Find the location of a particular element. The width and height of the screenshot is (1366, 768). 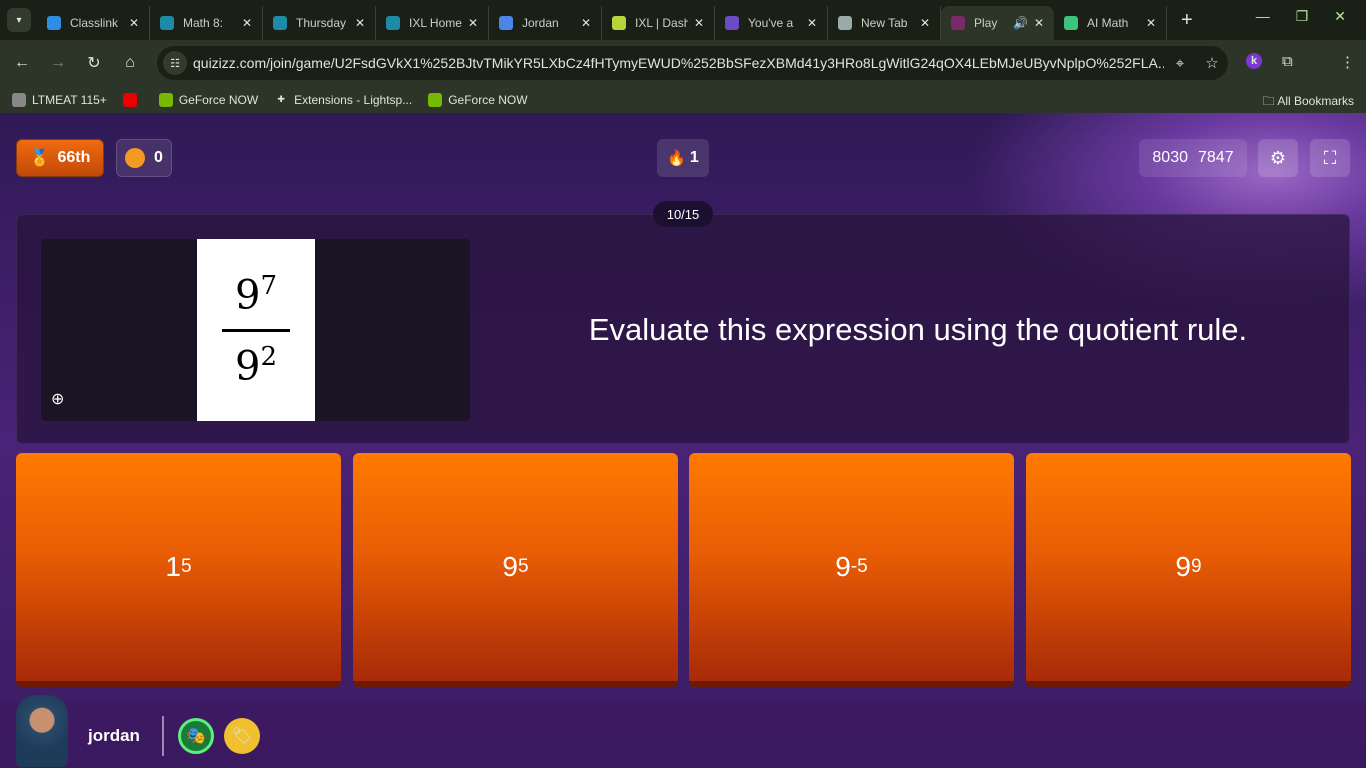

tab-title: Math 8: is located at coordinates (203, 23).